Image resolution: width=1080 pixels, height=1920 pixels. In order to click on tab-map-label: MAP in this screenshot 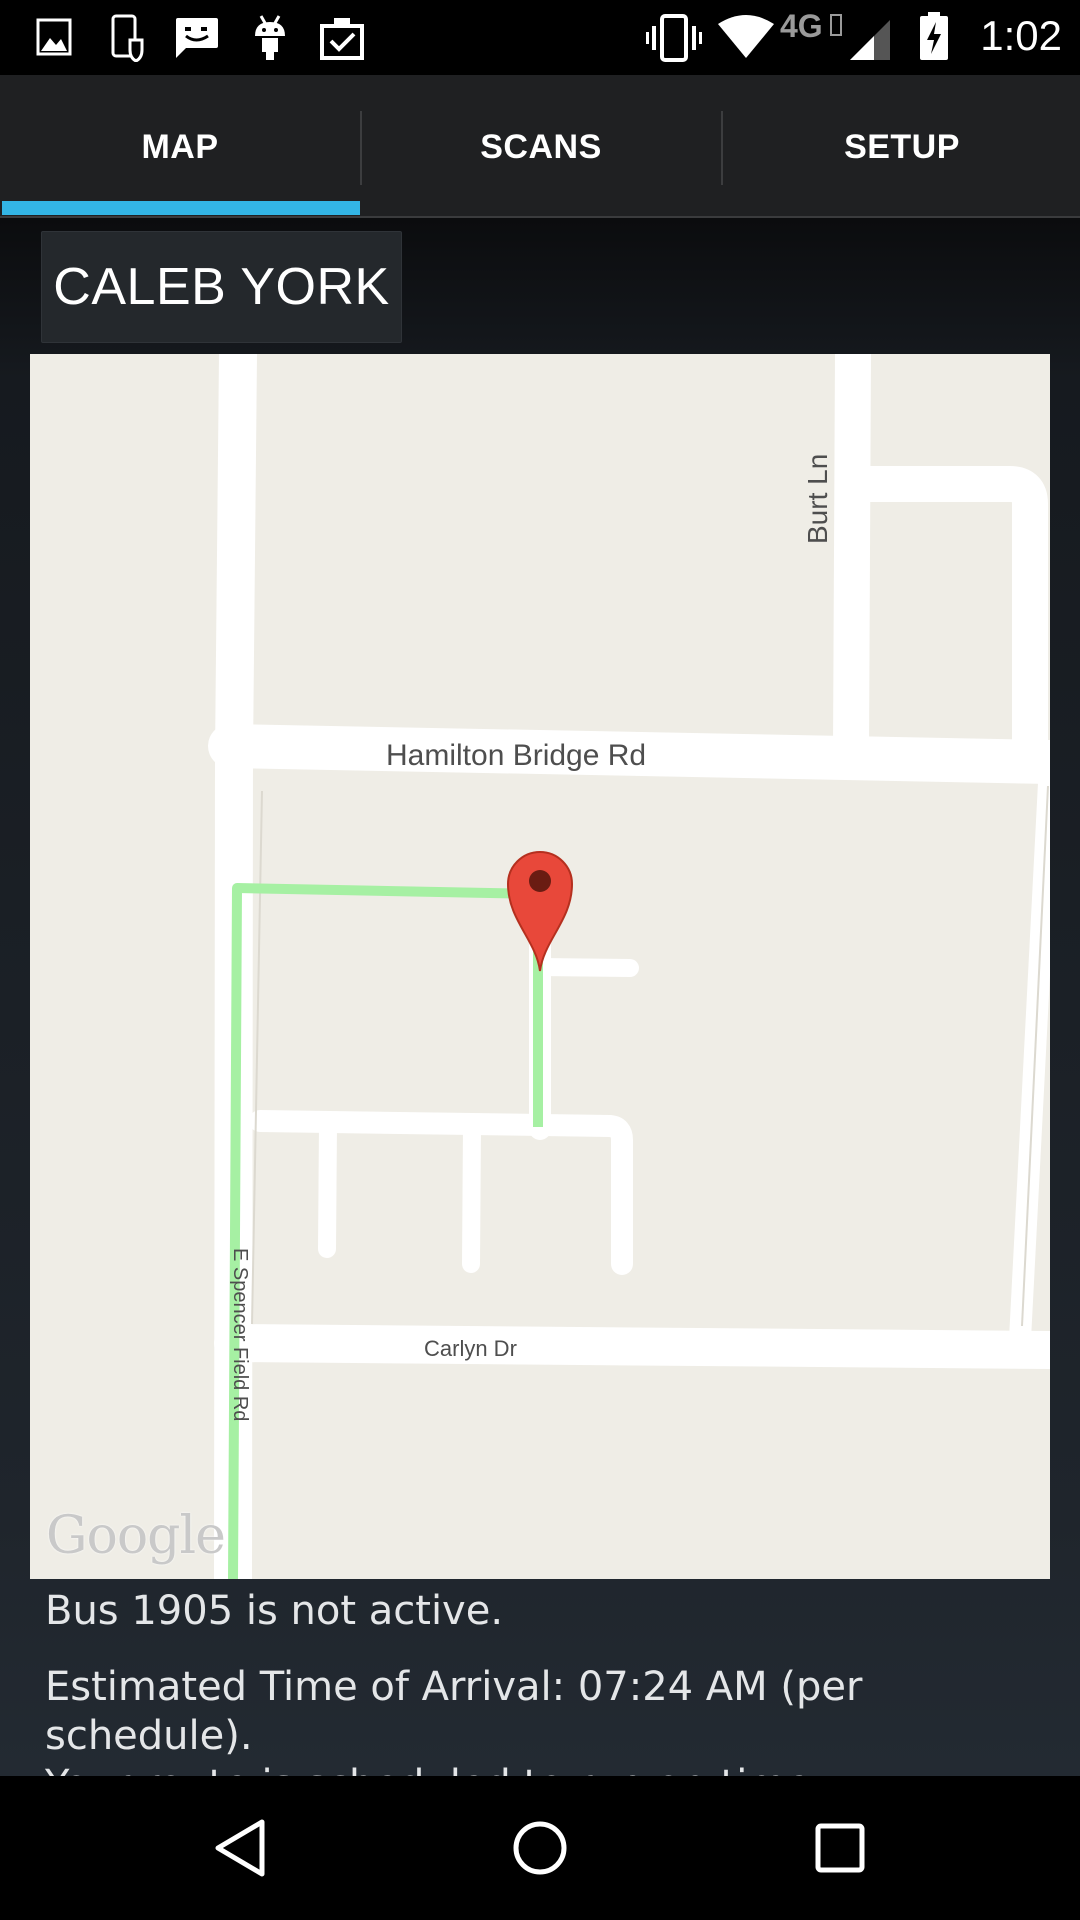, I will do `click(180, 147)`.